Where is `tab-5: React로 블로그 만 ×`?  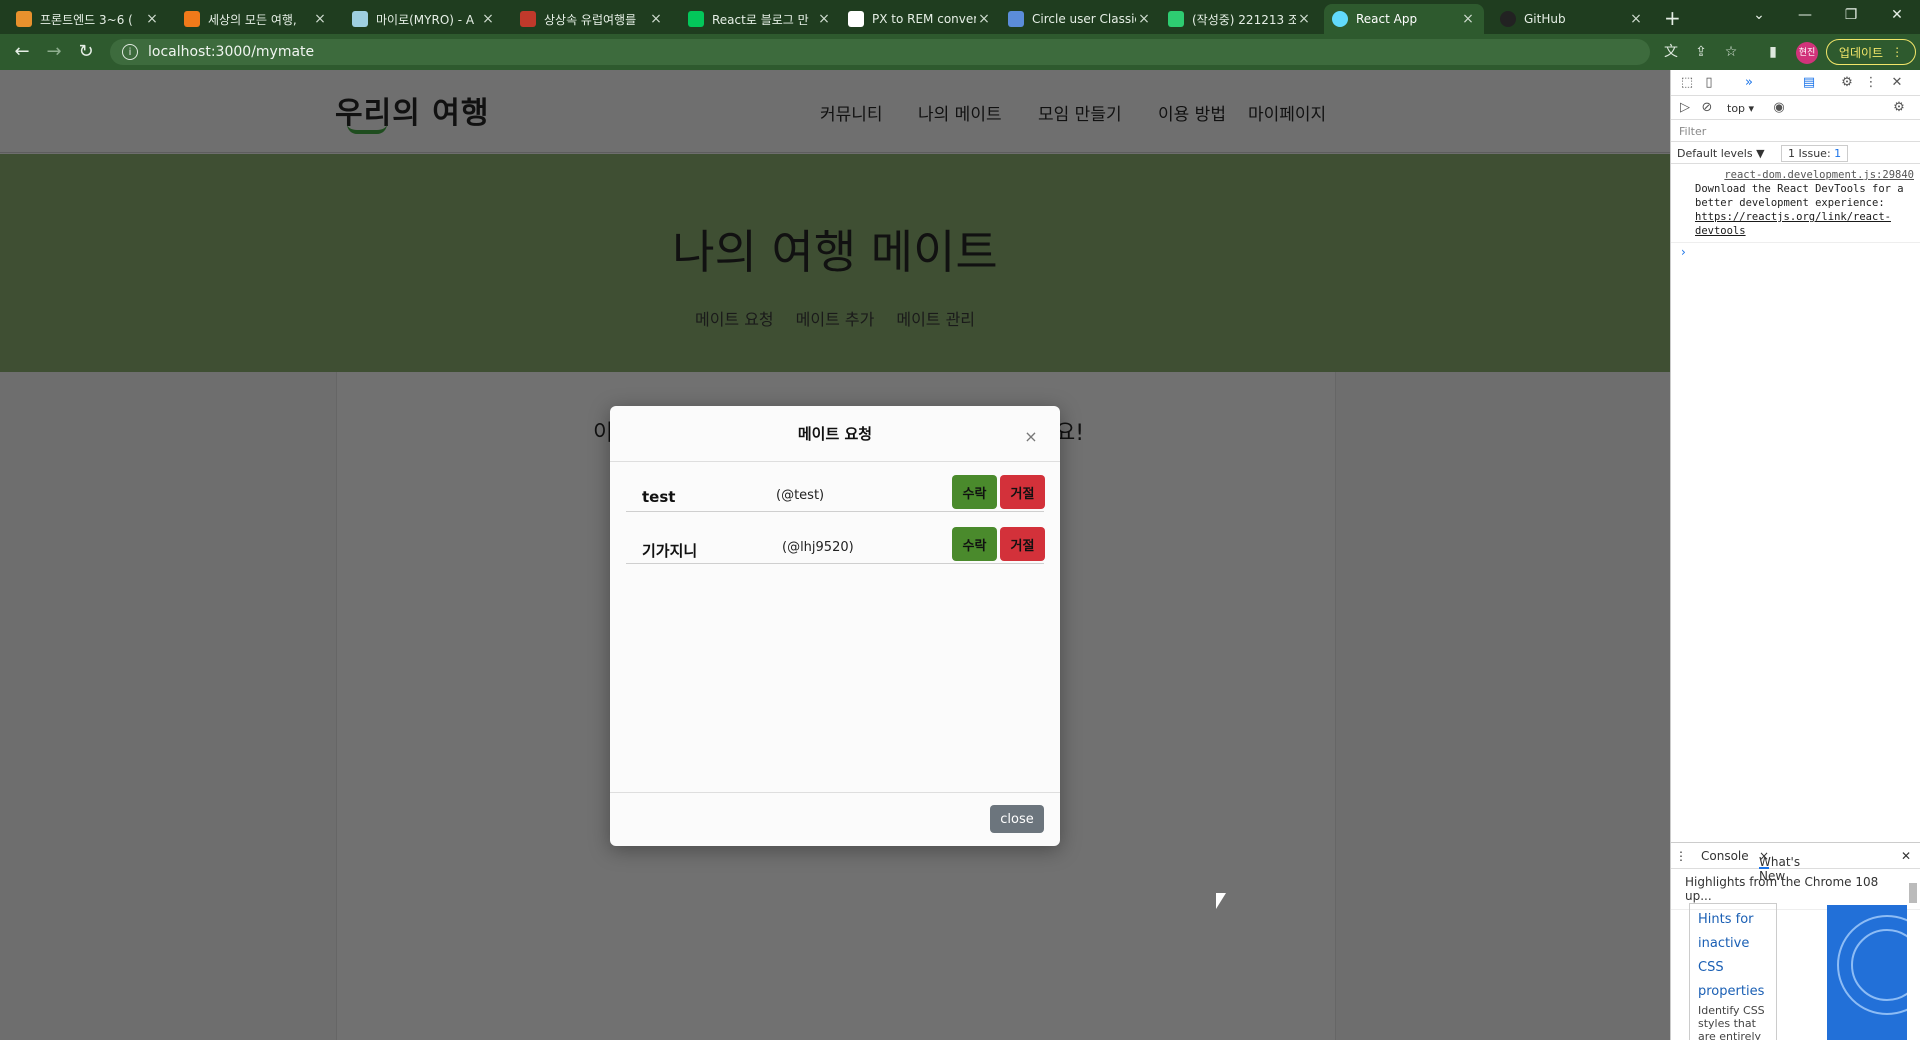 tab-5: React로 블로그 만 × is located at coordinates (760, 19).